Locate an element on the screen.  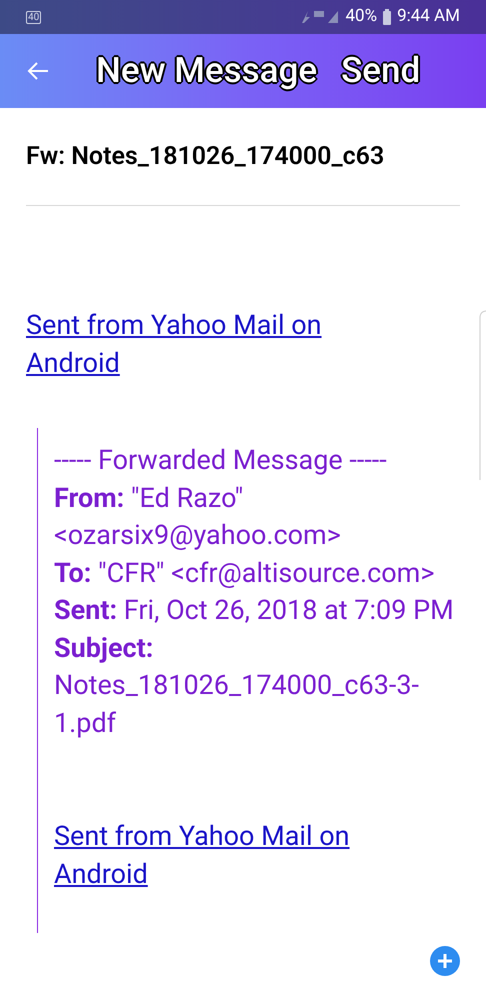
send-button: Send is located at coordinates (380, 71).